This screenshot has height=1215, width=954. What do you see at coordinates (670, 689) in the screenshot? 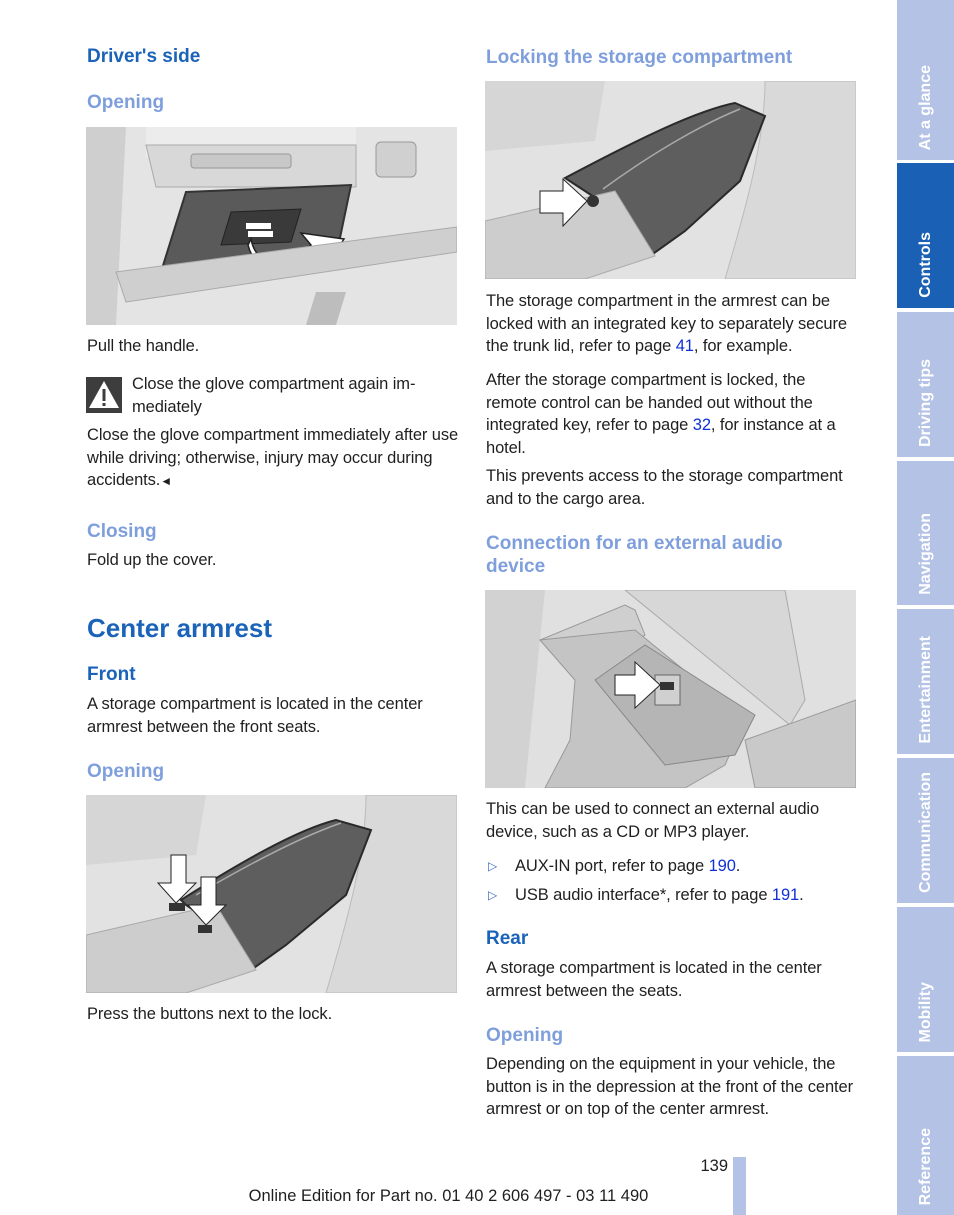
I see `audio-connection-figure` at bounding box center [670, 689].